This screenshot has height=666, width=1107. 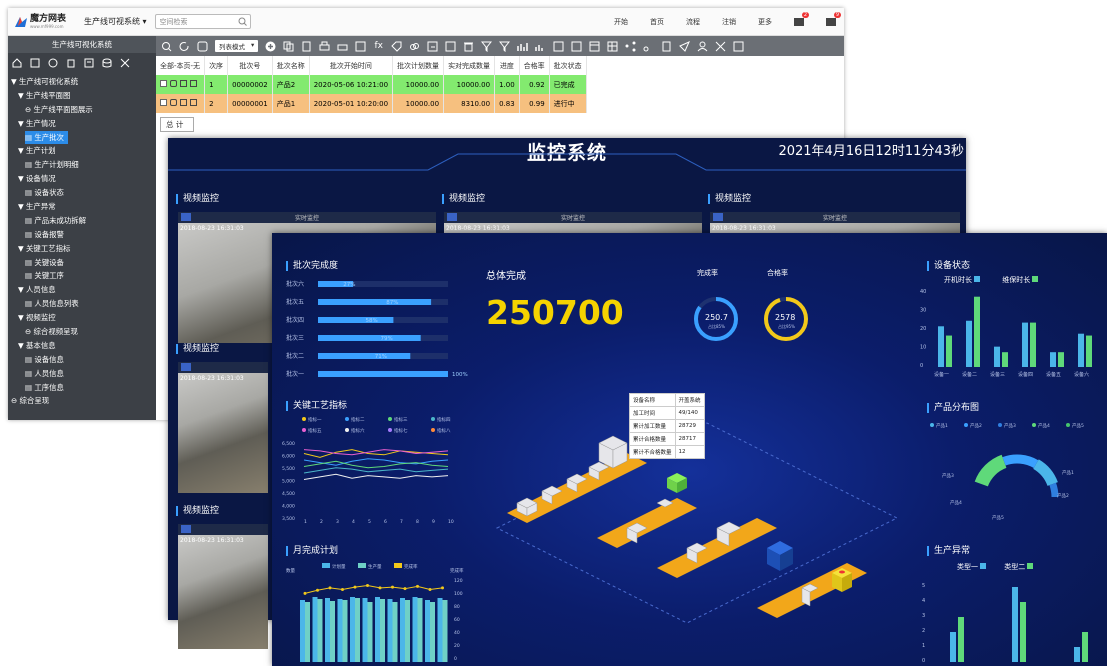 I want to click on stats-icon, so click(x=540, y=46).